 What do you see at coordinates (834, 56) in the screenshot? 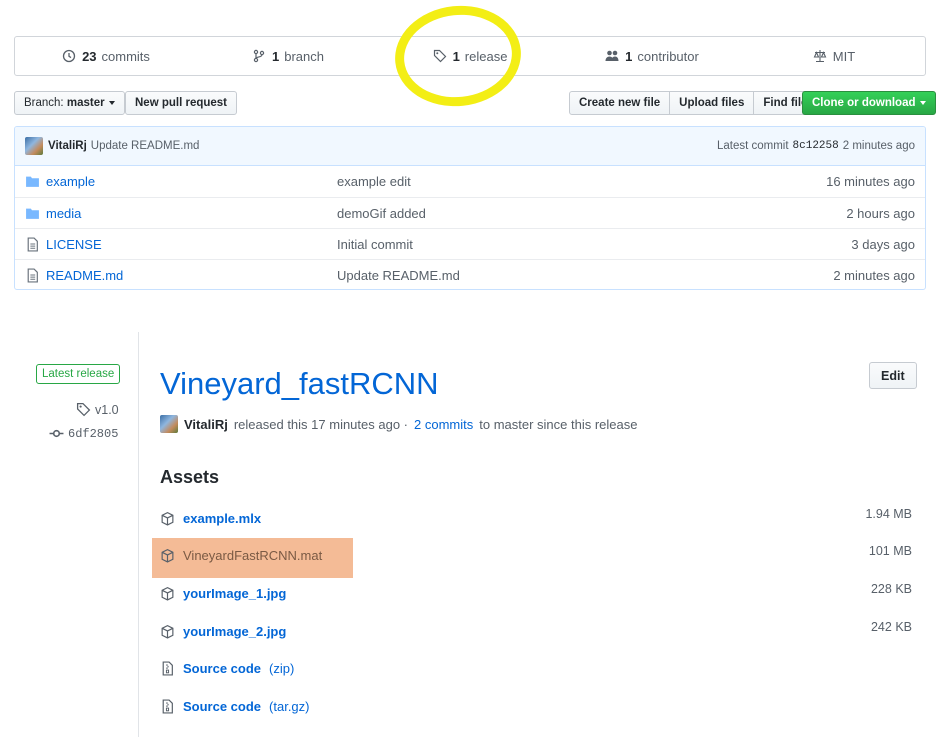
I see `stat-license: MIT` at bounding box center [834, 56].